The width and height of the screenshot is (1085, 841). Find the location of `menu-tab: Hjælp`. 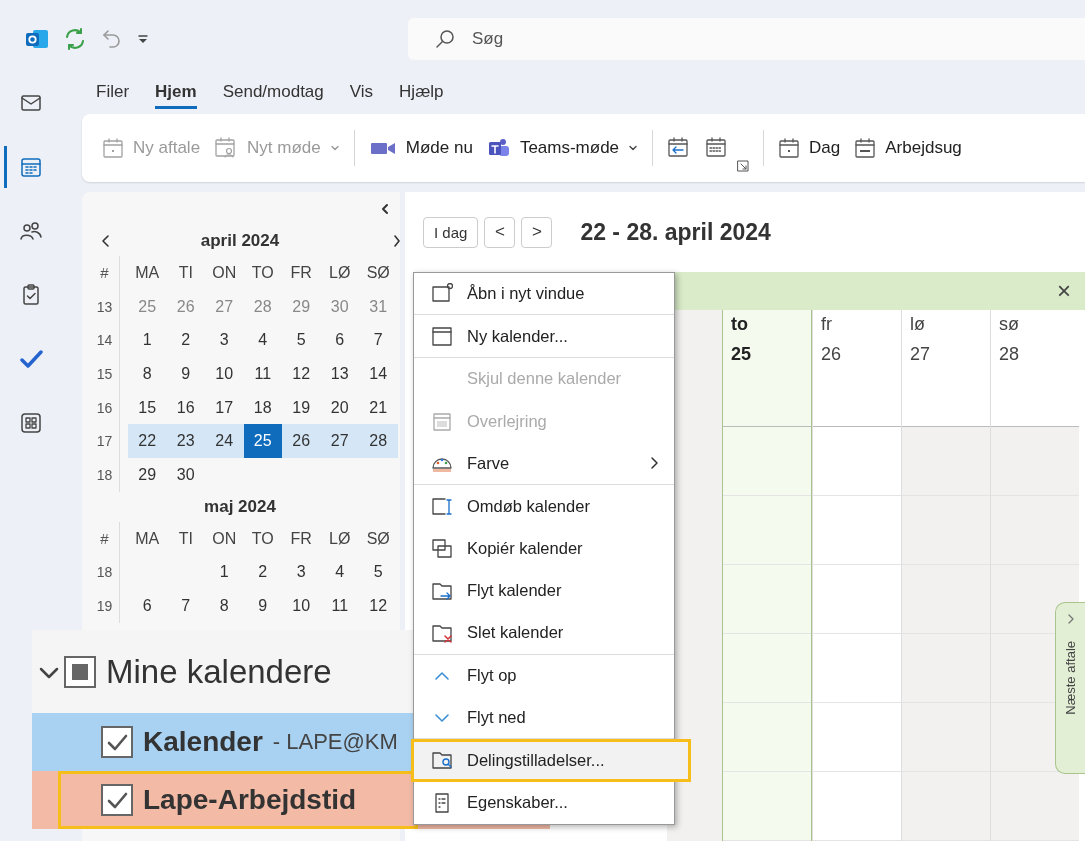

menu-tab: Hjælp is located at coordinates (421, 94).